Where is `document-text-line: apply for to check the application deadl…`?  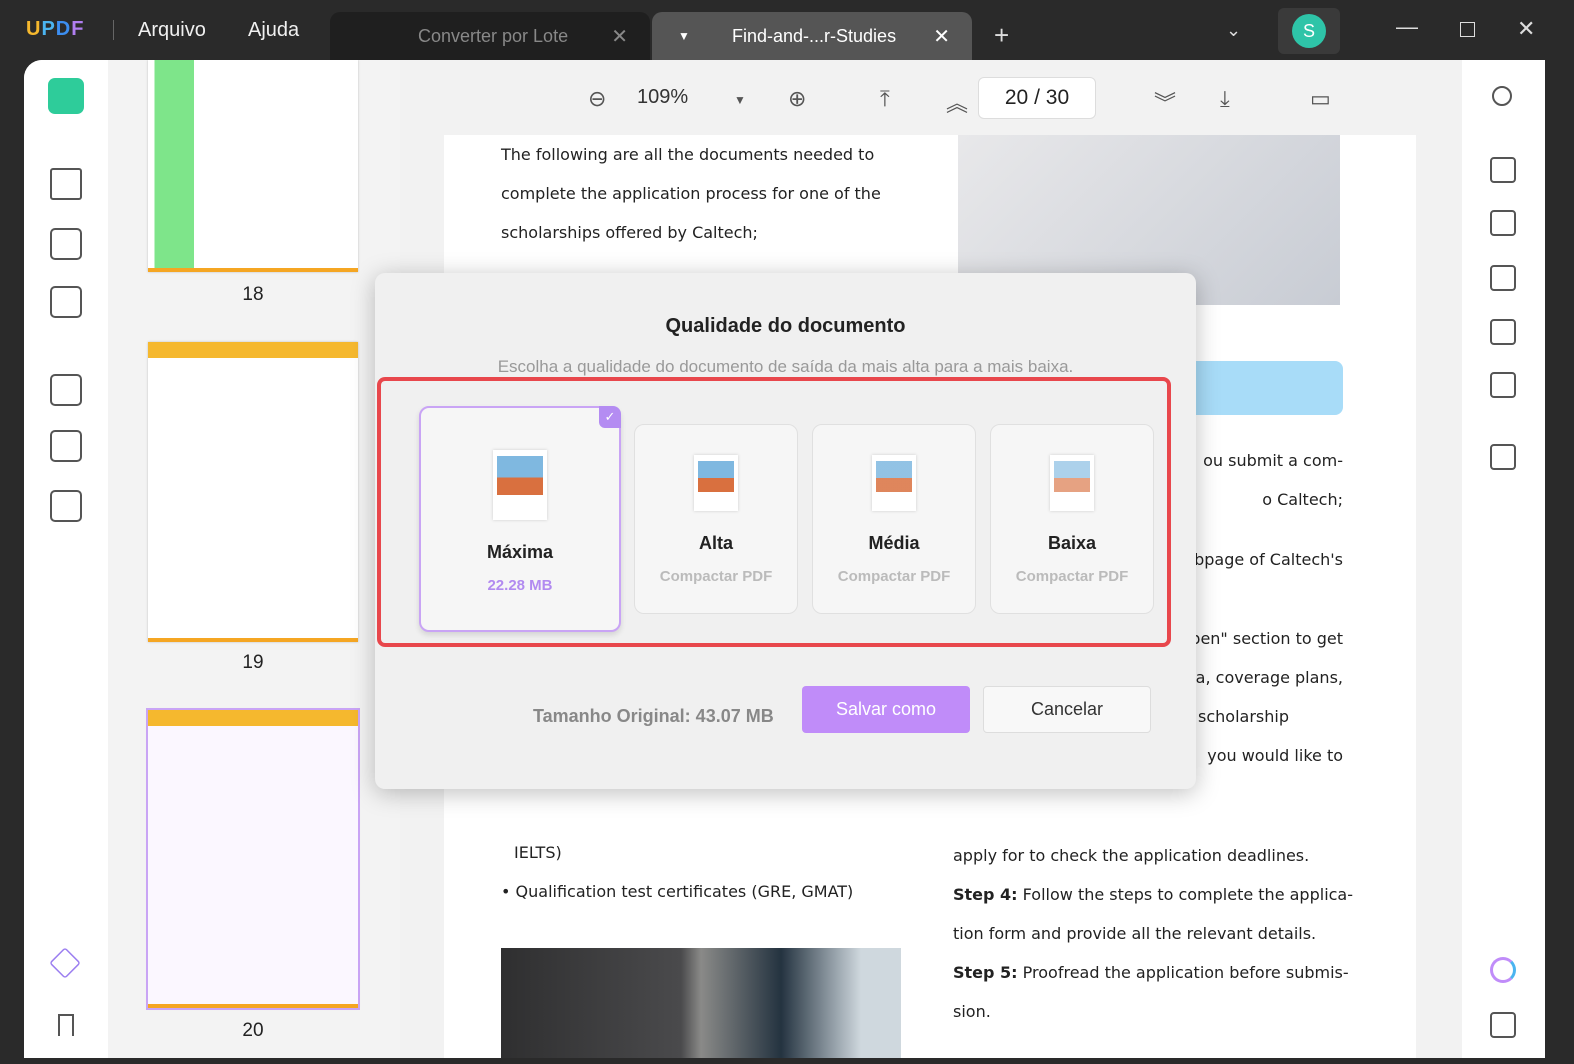
document-text-line: apply for to check the application deadl… is located at coordinates (1131, 855).